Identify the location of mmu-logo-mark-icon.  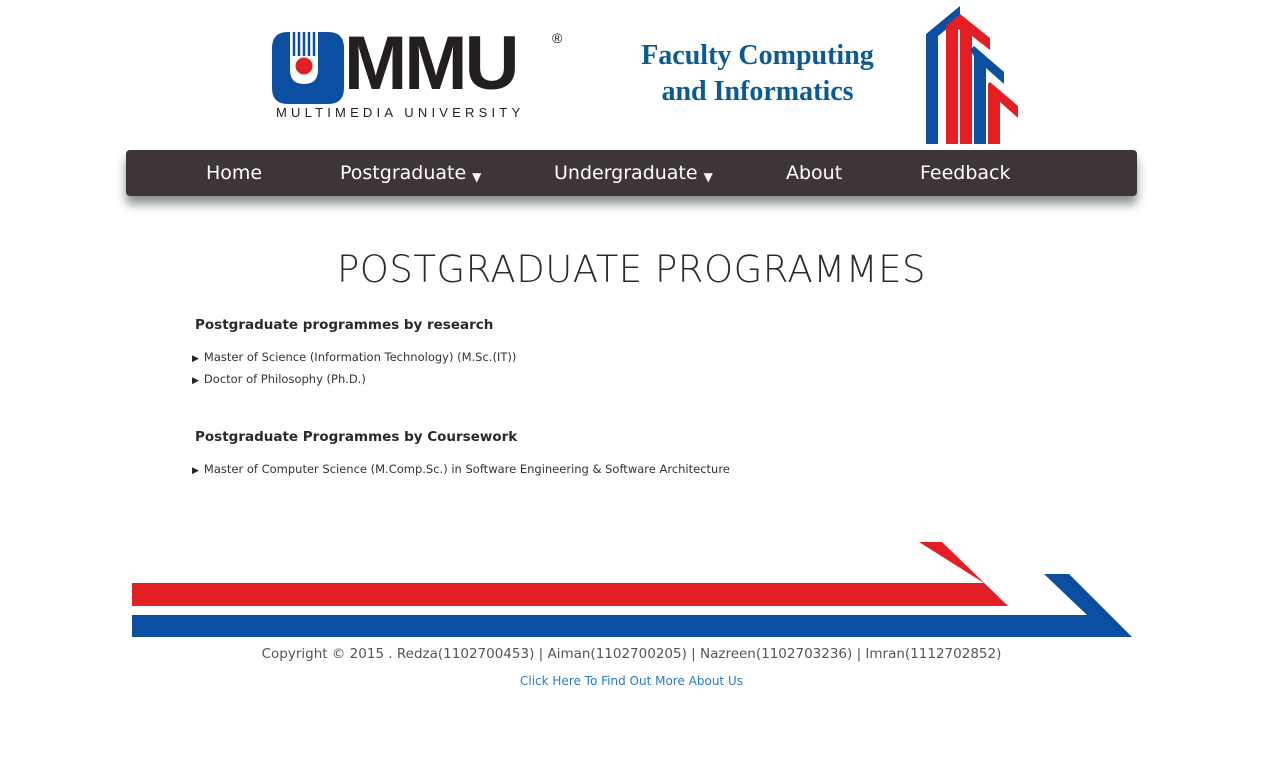
(308, 68).